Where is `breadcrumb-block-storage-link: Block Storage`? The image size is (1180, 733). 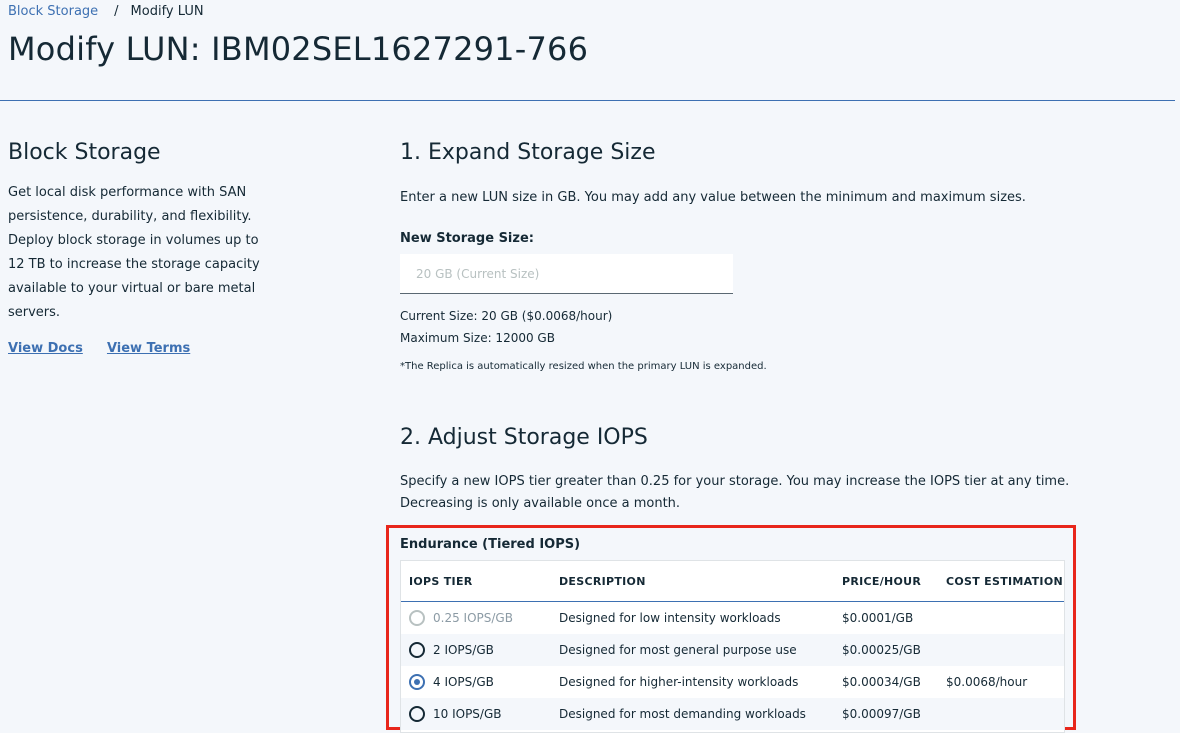 breadcrumb-block-storage-link: Block Storage is located at coordinates (53, 11).